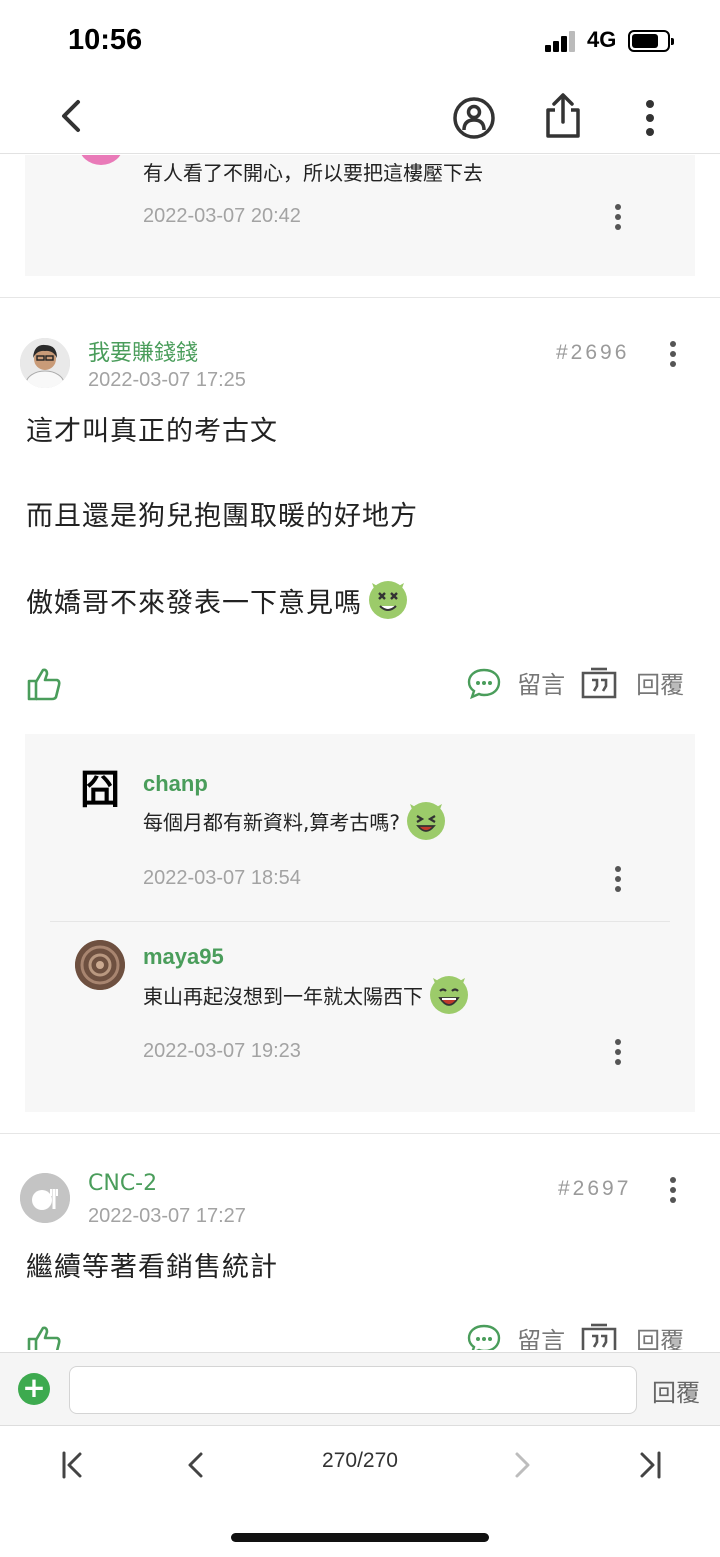  Describe the element at coordinates (143, 351) in the screenshot. I see `post-author: 我要賺錢錢` at that location.